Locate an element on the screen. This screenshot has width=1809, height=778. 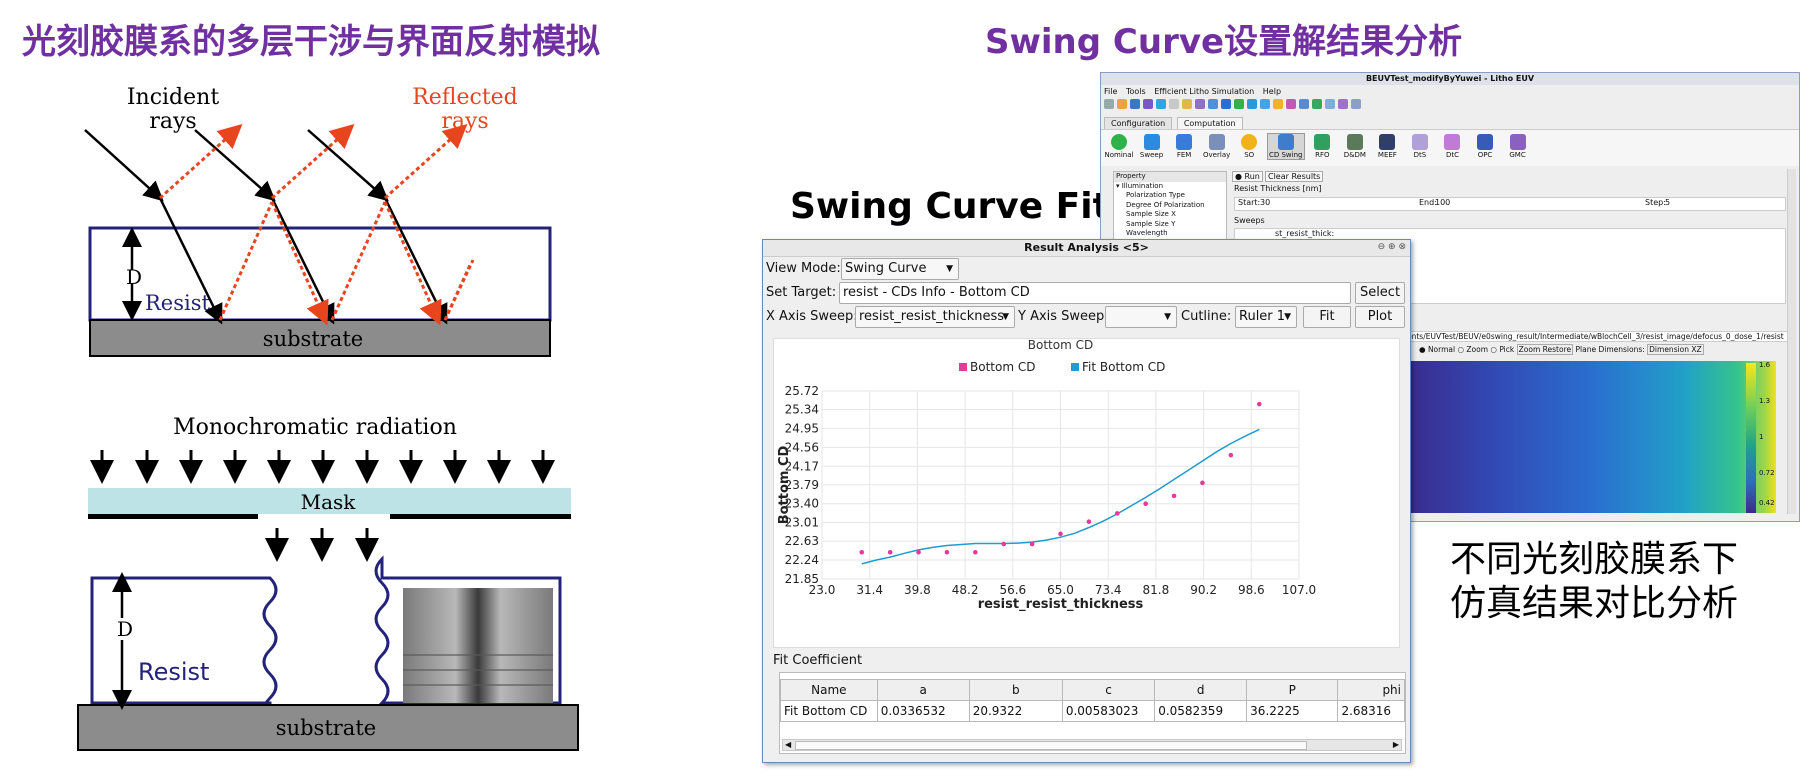
end-value: 100 is located at coordinates (1442, 202).